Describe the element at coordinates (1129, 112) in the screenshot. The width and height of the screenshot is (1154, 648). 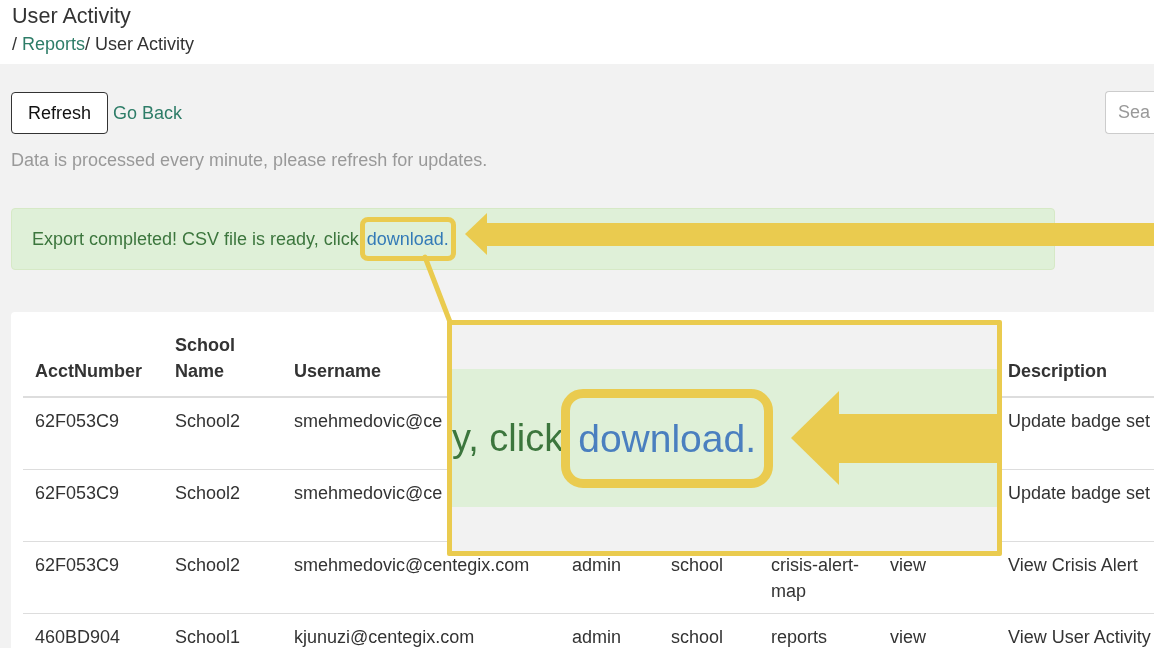
I see `search-field: Sea` at that location.